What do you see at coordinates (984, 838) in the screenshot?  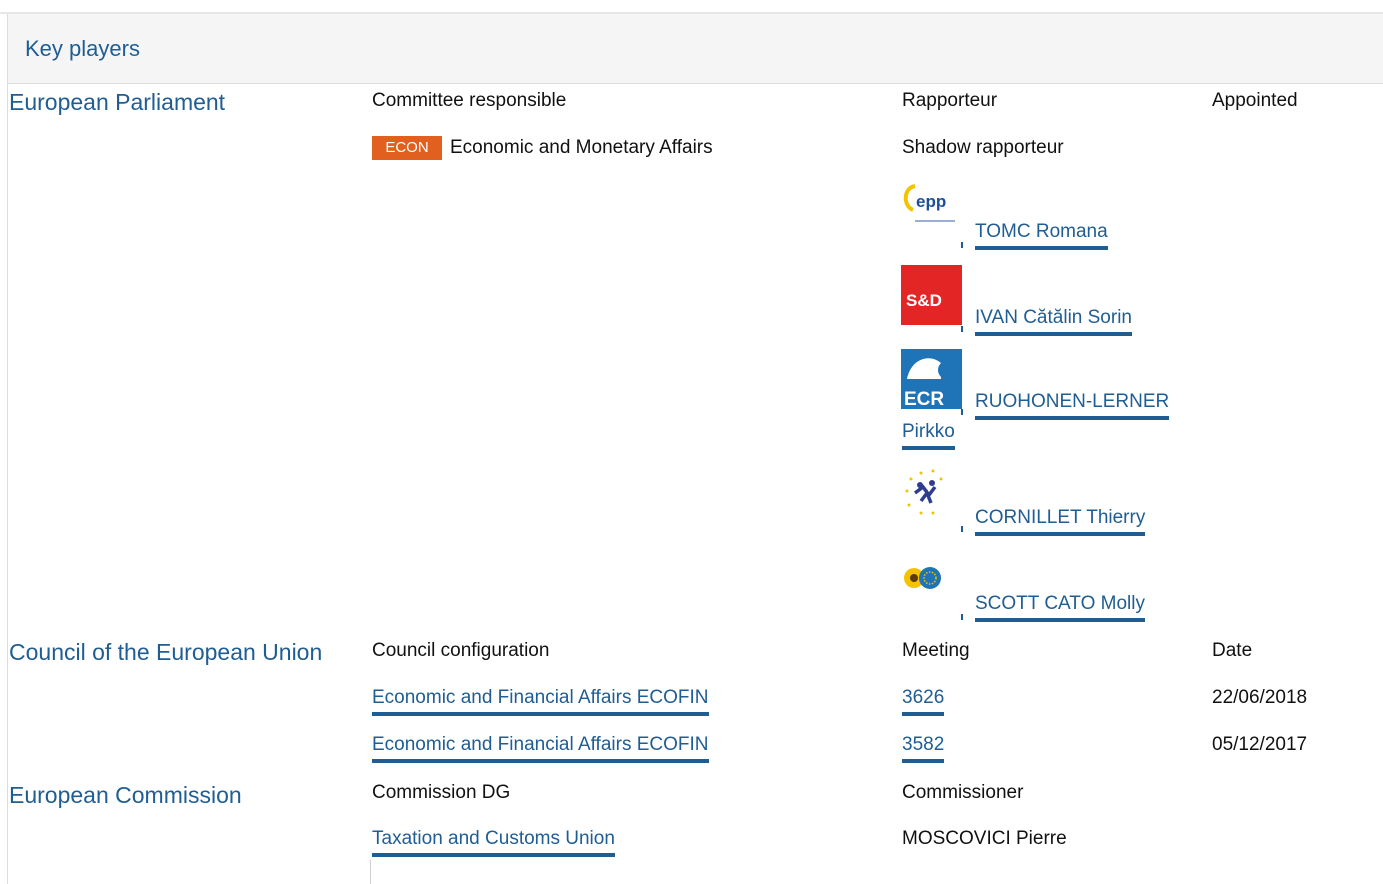 I see `commissioner-name: MOSCOVICI Pierre` at bounding box center [984, 838].